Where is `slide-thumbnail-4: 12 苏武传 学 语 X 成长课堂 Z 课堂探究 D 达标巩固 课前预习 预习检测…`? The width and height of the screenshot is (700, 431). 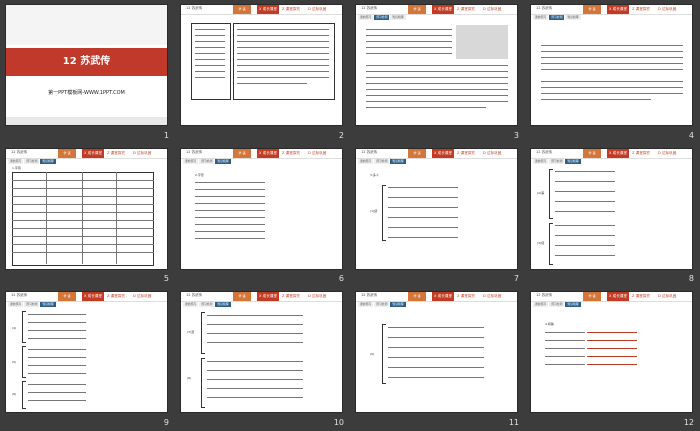 slide-thumbnail-4: 12 苏武传 学 语 X 成长课堂 Z 课堂探究 D 达标巩固 课前预习 预习检测… is located at coordinates (612, 72).